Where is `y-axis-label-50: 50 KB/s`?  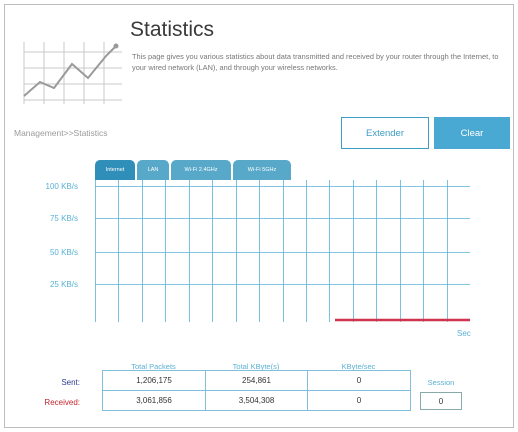
y-axis-label-50: 50 KB/s is located at coordinates (63, 252).